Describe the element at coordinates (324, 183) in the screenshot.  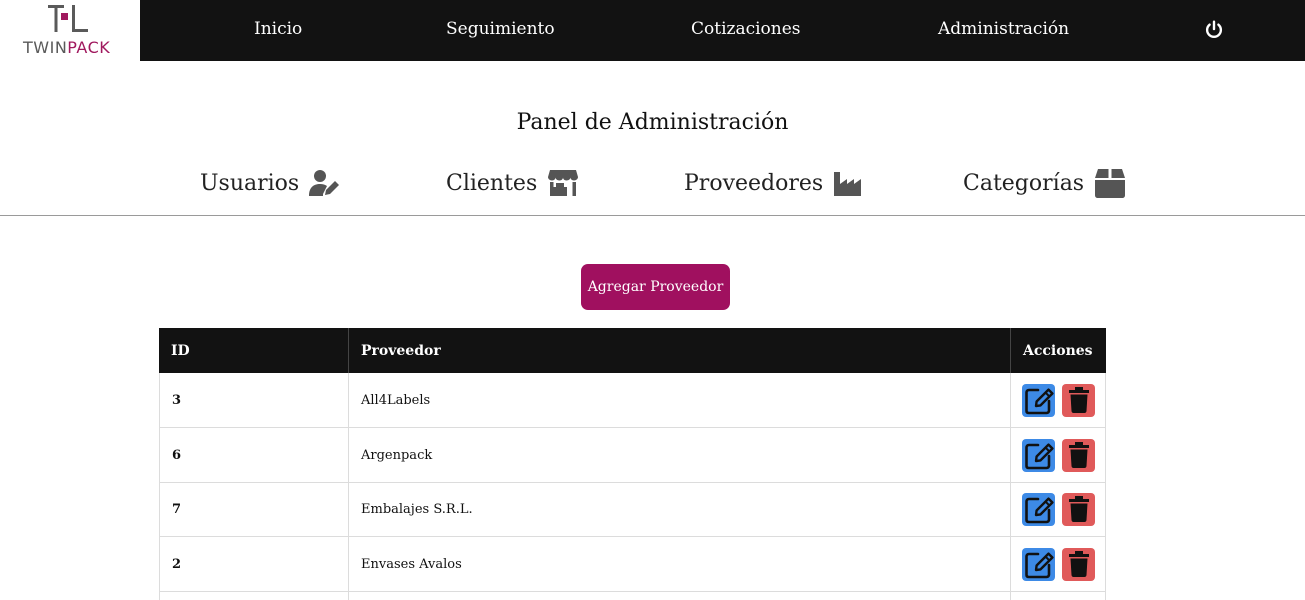
I see `user-edit-icon` at that location.